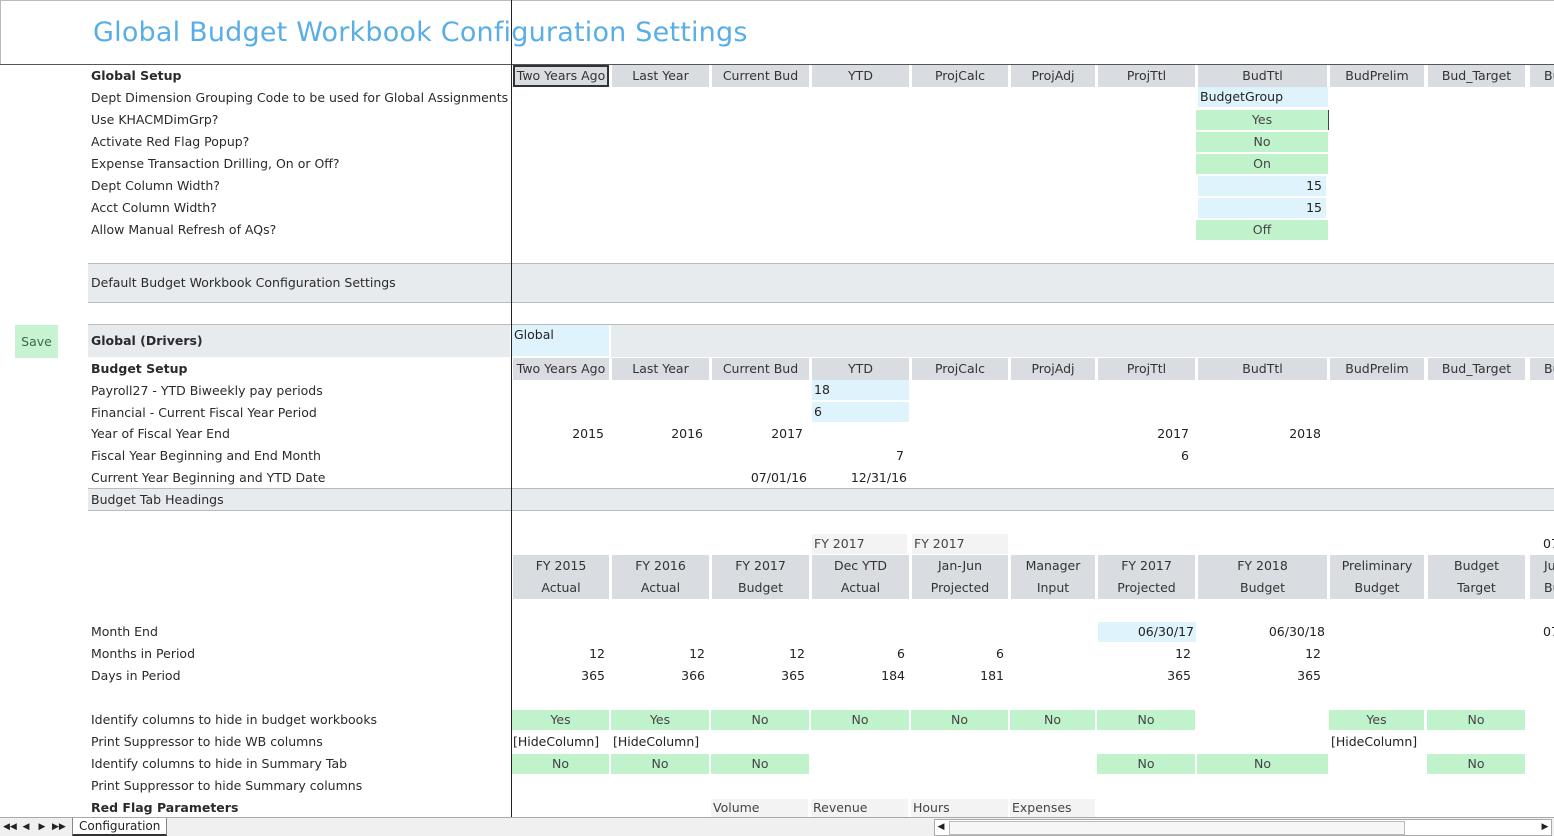 The width and height of the screenshot is (1554, 836). I want to click on hide-budget-current-bud: No, so click(760, 720).